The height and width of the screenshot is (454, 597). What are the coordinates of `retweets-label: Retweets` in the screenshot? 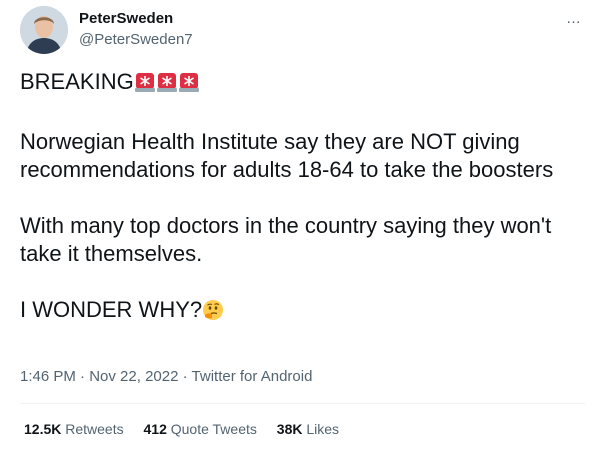 It's located at (94, 429).